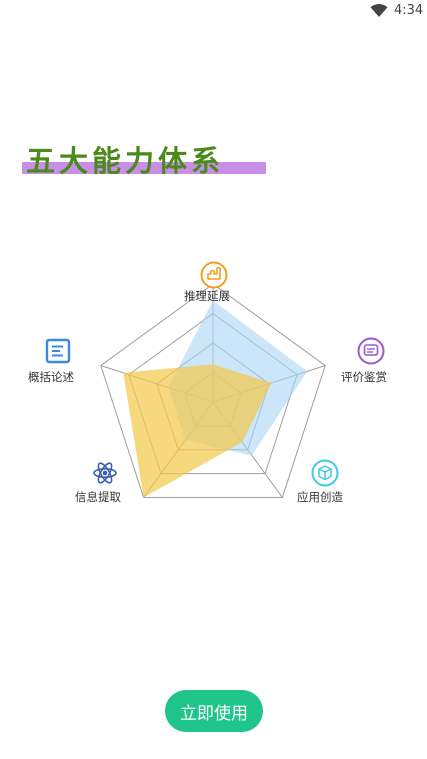 This screenshot has height=759, width=427. I want to click on title-block: 五大能力体系, so click(144, 160).